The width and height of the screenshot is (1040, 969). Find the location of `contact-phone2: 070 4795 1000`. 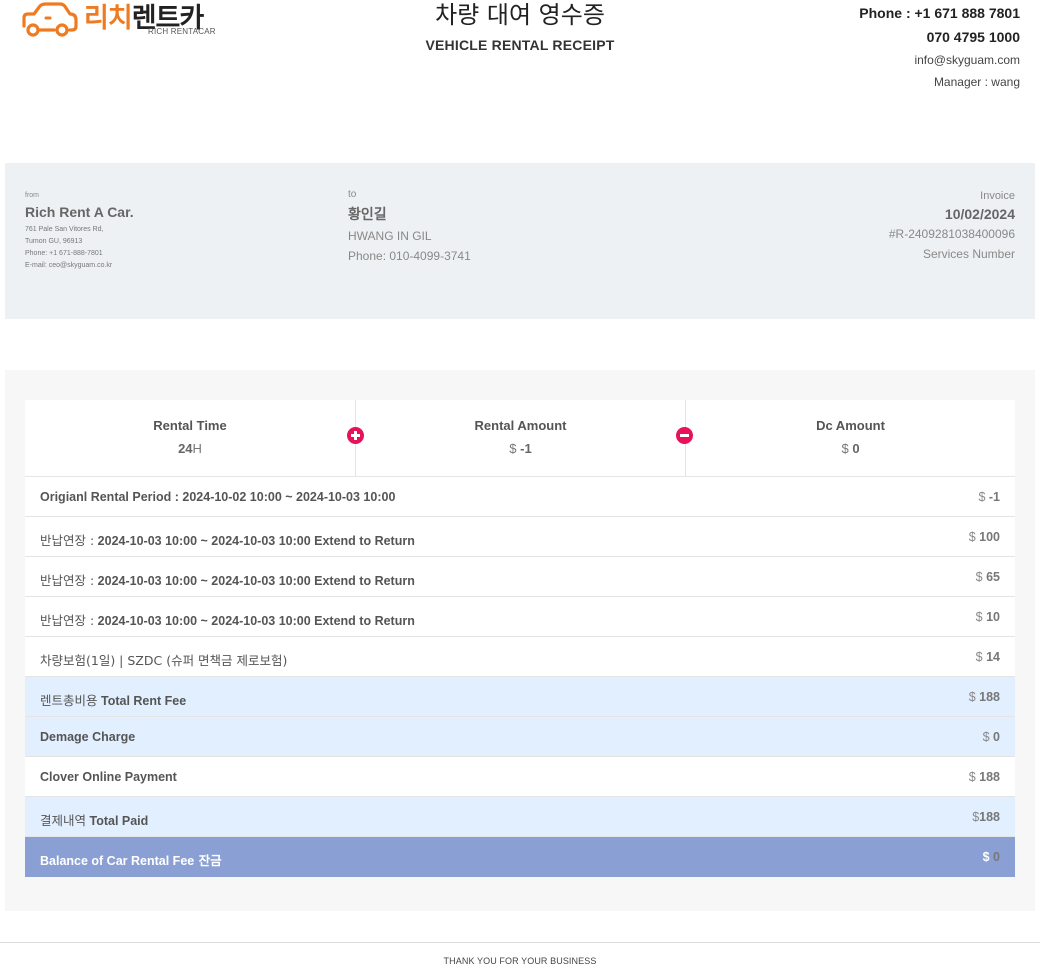

contact-phone2: 070 4795 1000 is located at coordinates (973, 37).